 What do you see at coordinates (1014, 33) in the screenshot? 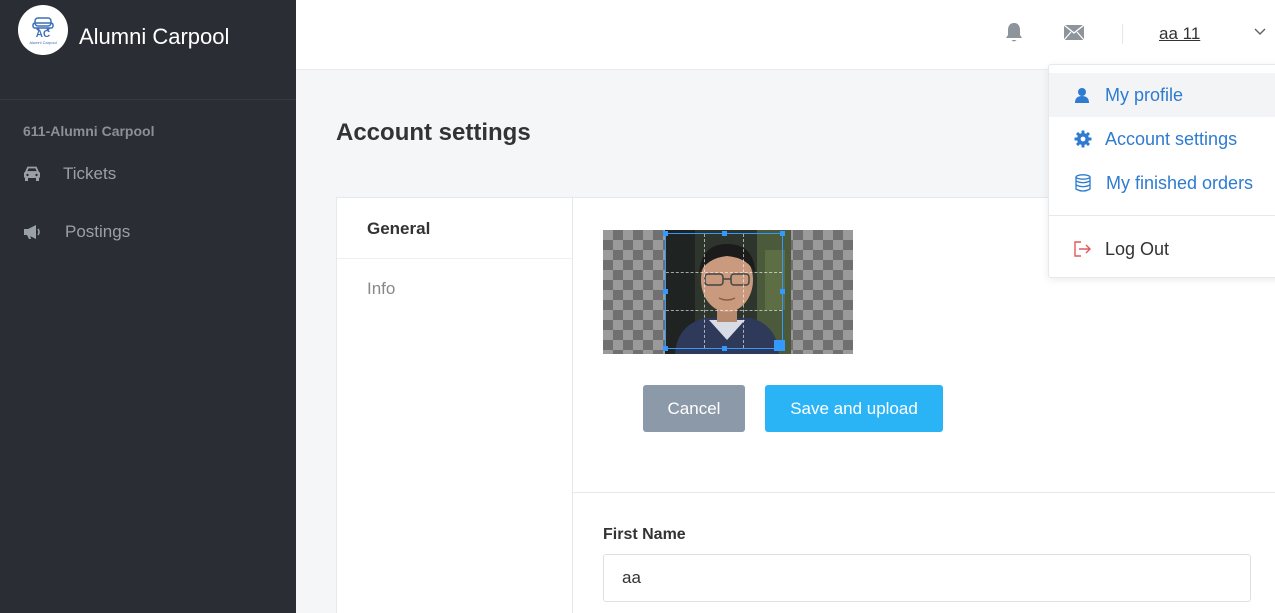
I see `bell-icon` at bounding box center [1014, 33].